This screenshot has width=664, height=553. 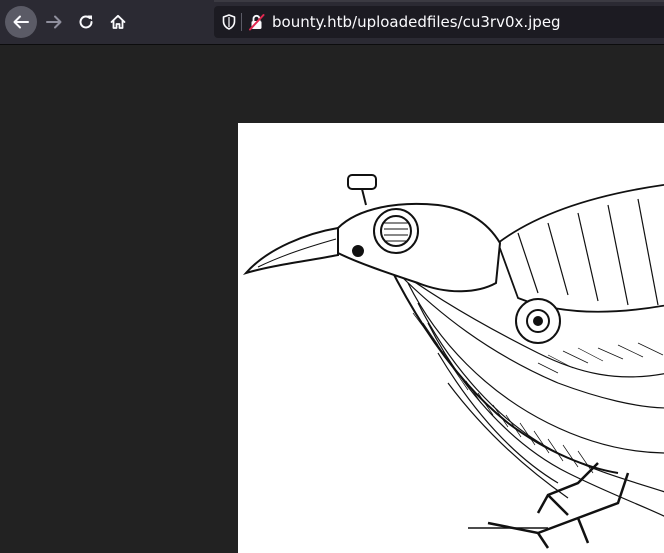 I want to click on crow-legs, so click(x=549, y=505).